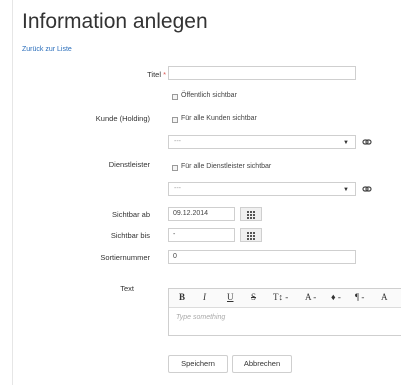 The height and width of the screenshot is (385, 401). What do you see at coordinates (280, 297) in the screenshot?
I see `font-size-button: T↕ -` at bounding box center [280, 297].